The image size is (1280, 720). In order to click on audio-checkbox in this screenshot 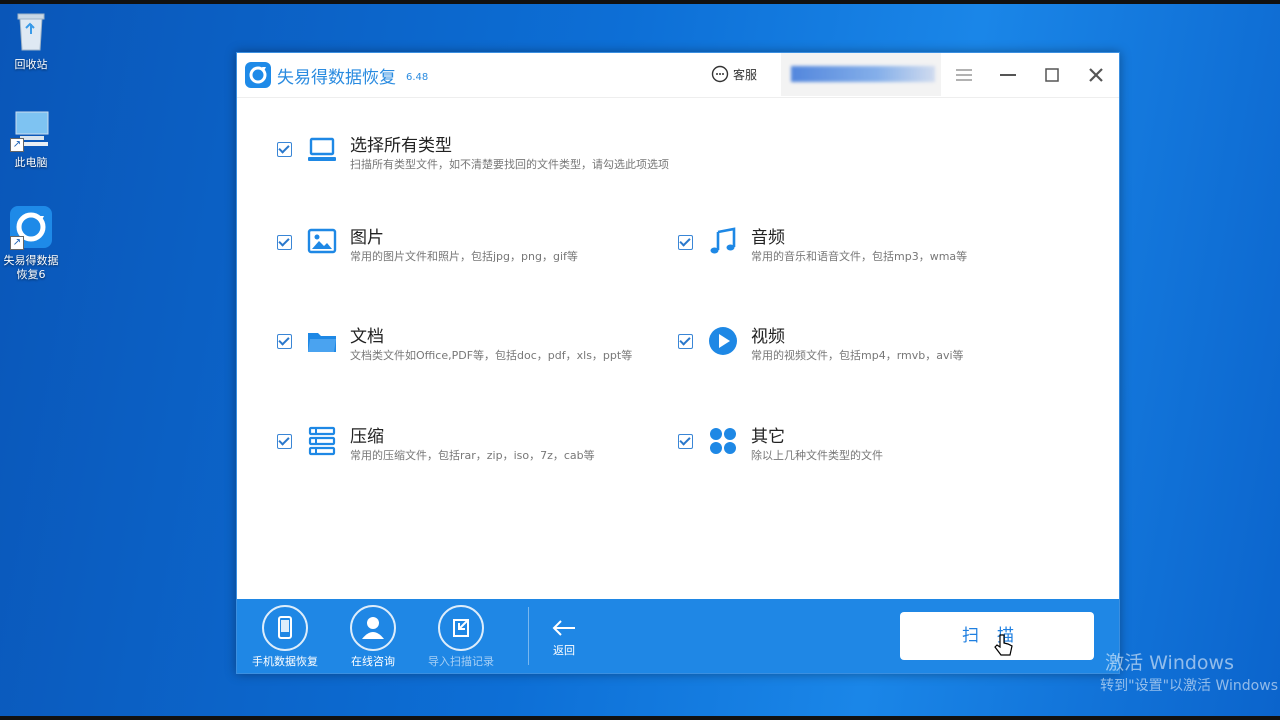, I will do `click(685, 242)`.